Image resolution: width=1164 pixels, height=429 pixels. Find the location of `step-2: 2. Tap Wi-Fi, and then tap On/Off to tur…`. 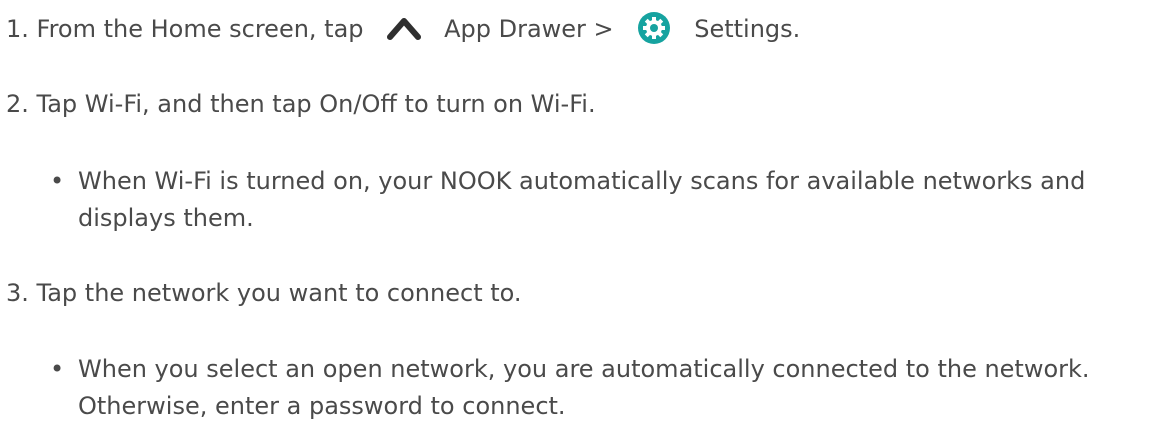

step-2: 2. Tap Wi-Fi, and then tap On/Off to tur… is located at coordinates (301, 104).